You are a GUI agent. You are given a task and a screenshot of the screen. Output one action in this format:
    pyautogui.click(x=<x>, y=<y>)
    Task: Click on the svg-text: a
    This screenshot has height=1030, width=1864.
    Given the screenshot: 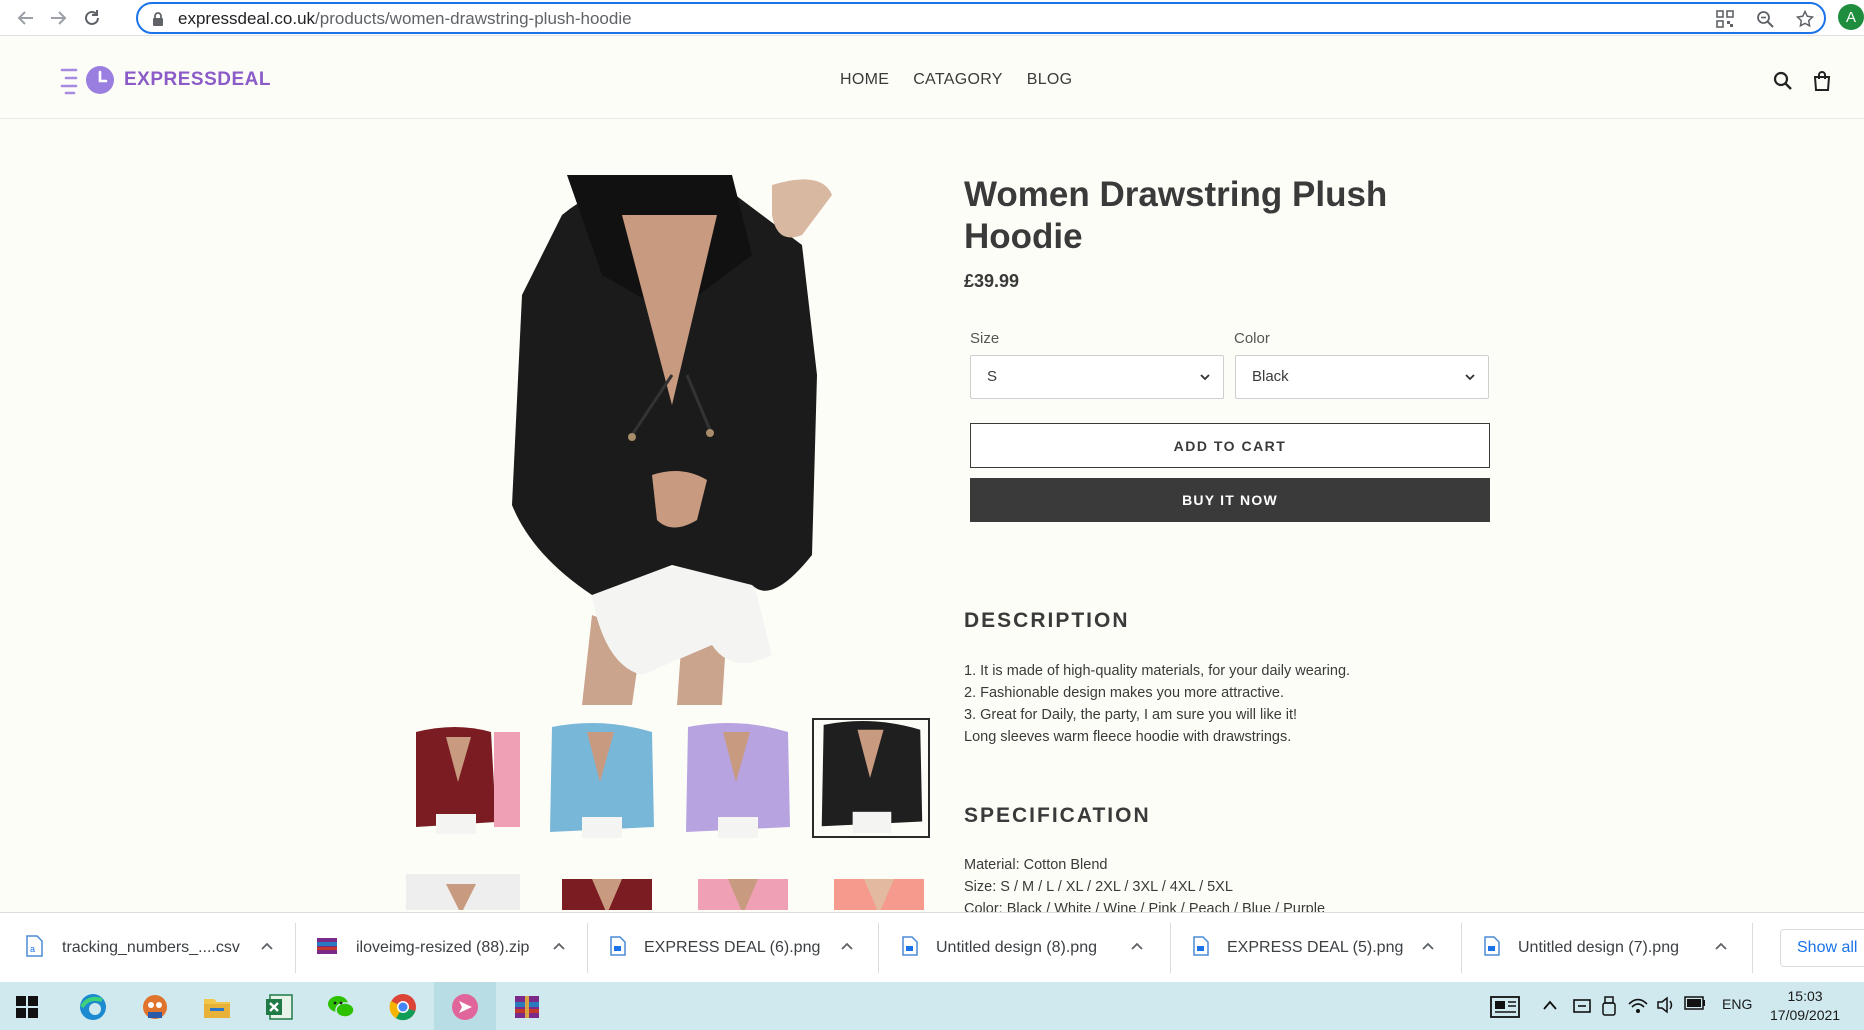 What is the action you would take?
    pyautogui.click(x=32, y=949)
    